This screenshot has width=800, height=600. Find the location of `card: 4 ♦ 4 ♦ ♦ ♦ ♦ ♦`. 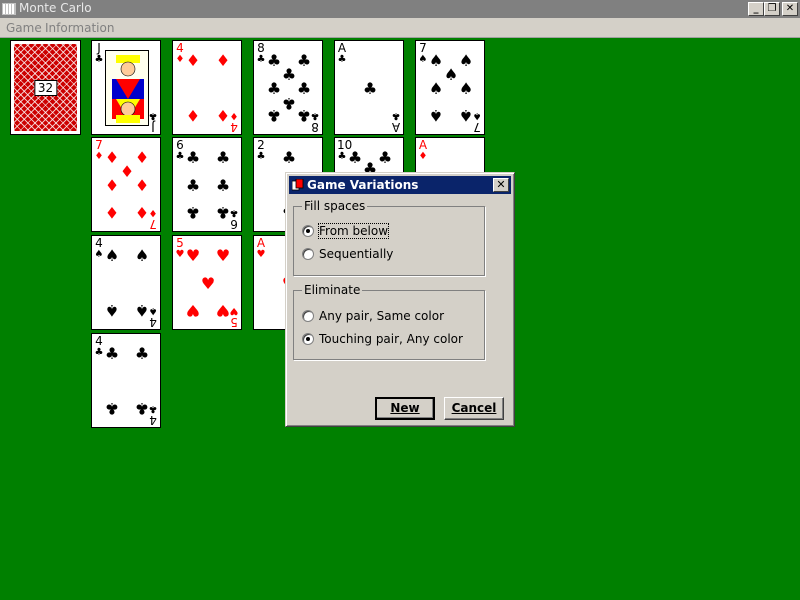

card: 4 ♦ 4 ♦ ♦ ♦ ♦ ♦ is located at coordinates (207, 87).